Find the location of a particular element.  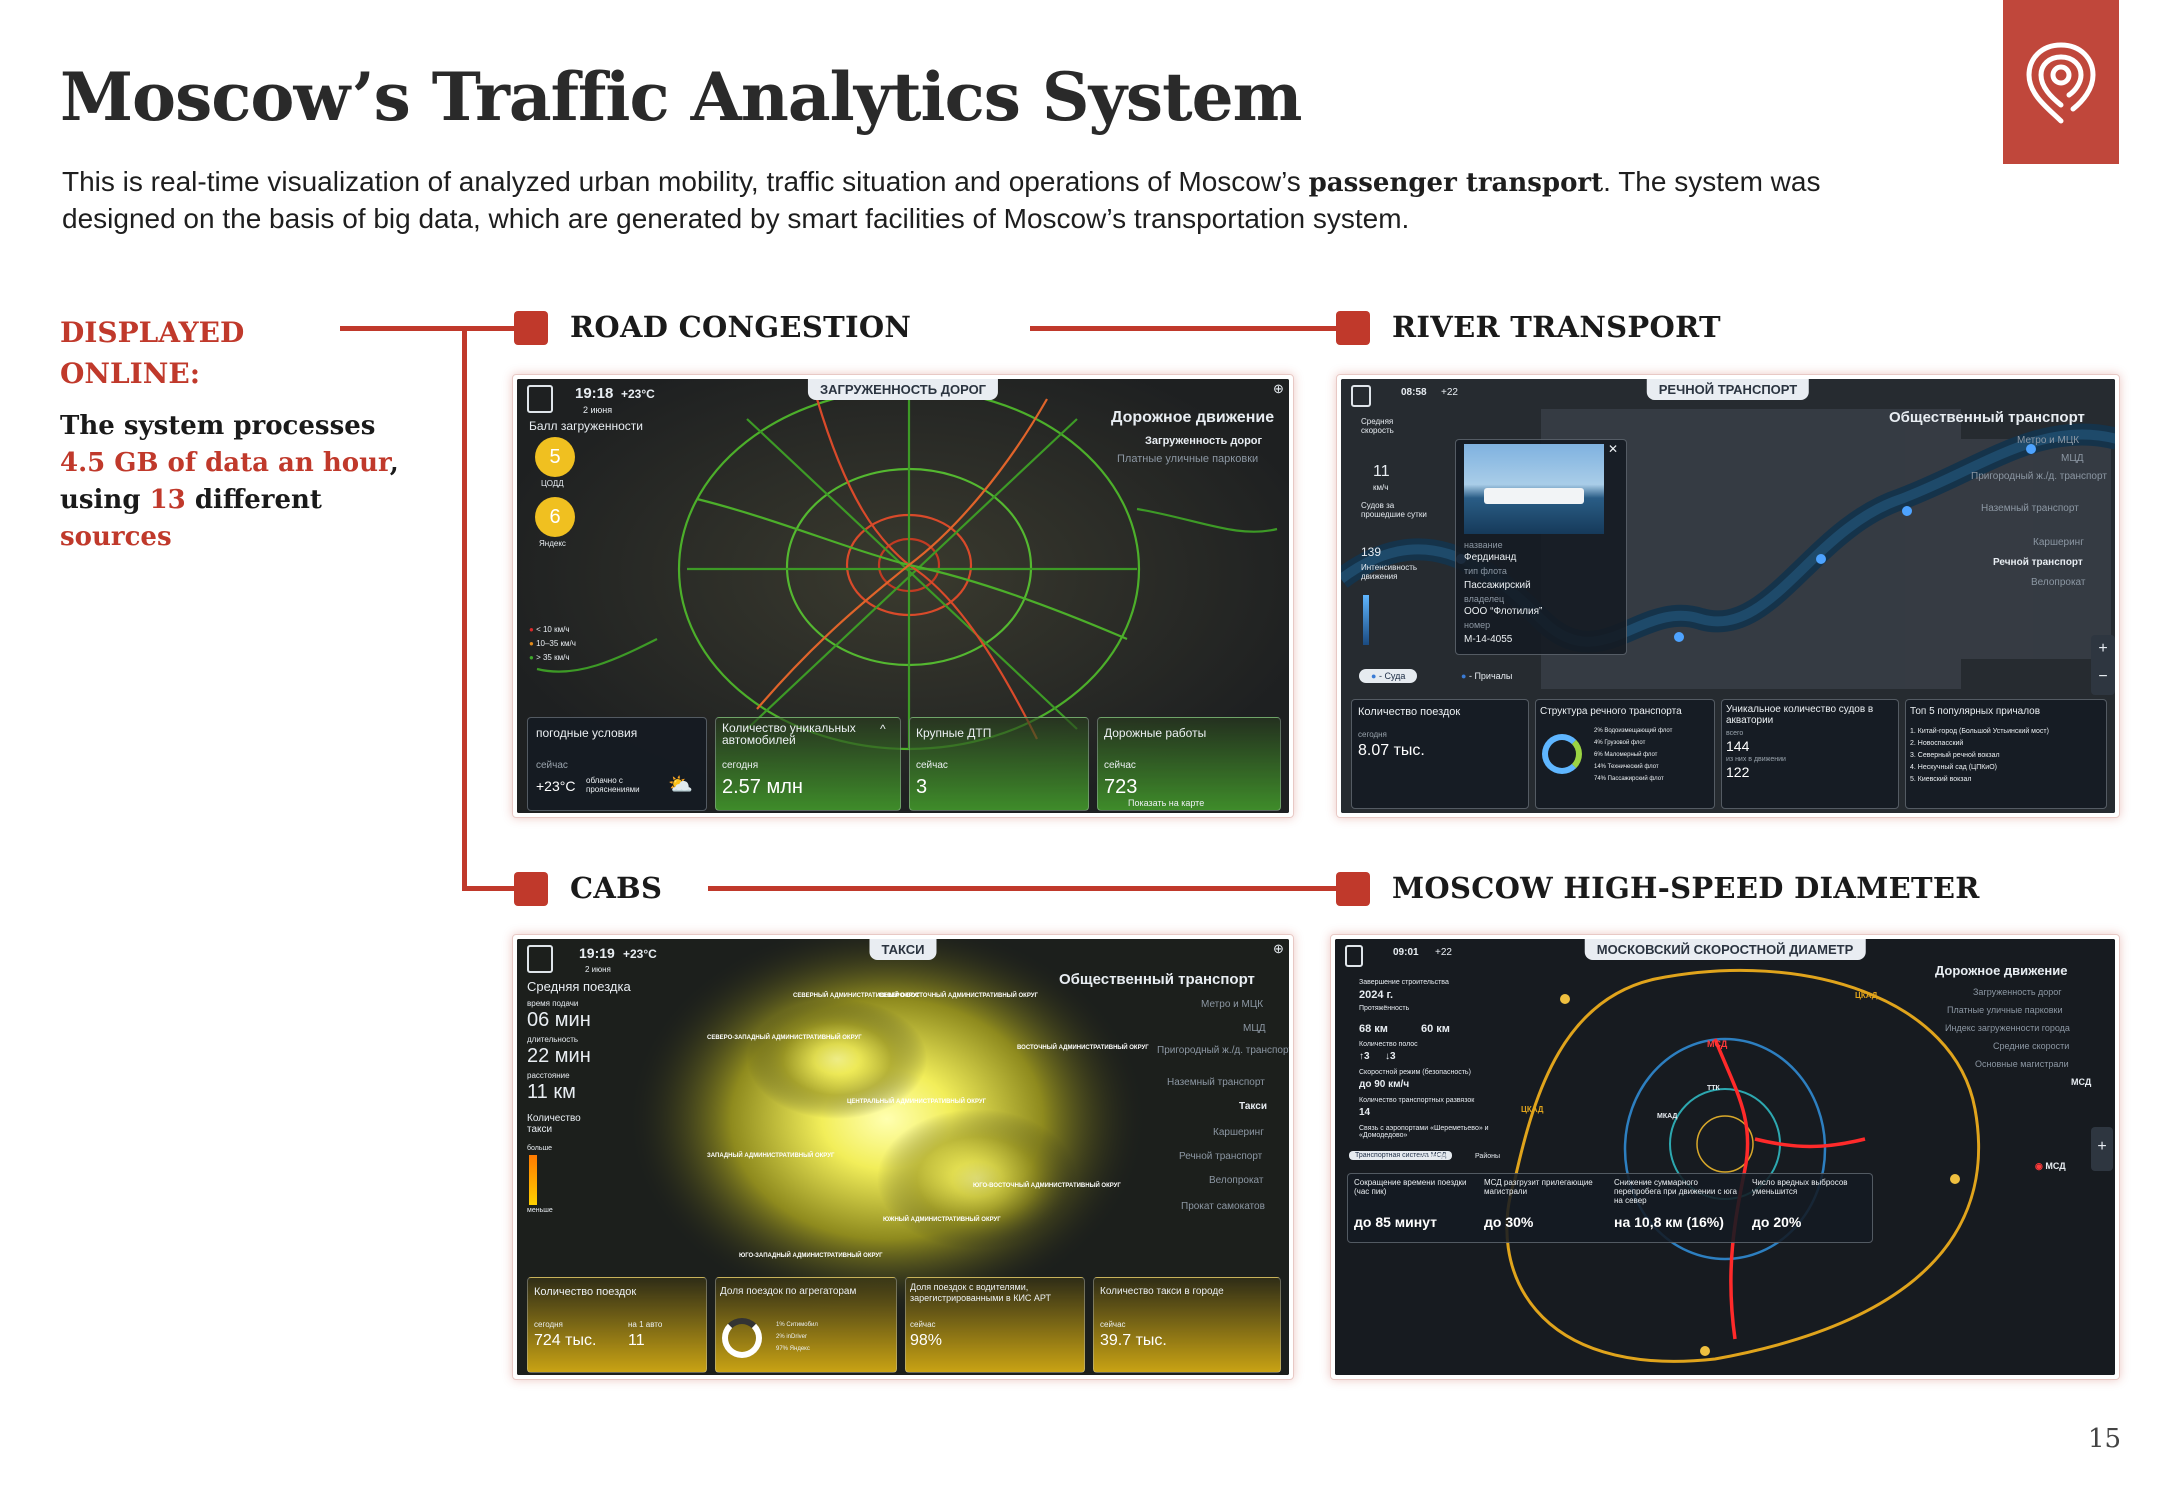

zoom-control: + − is located at coordinates (2103, 665).